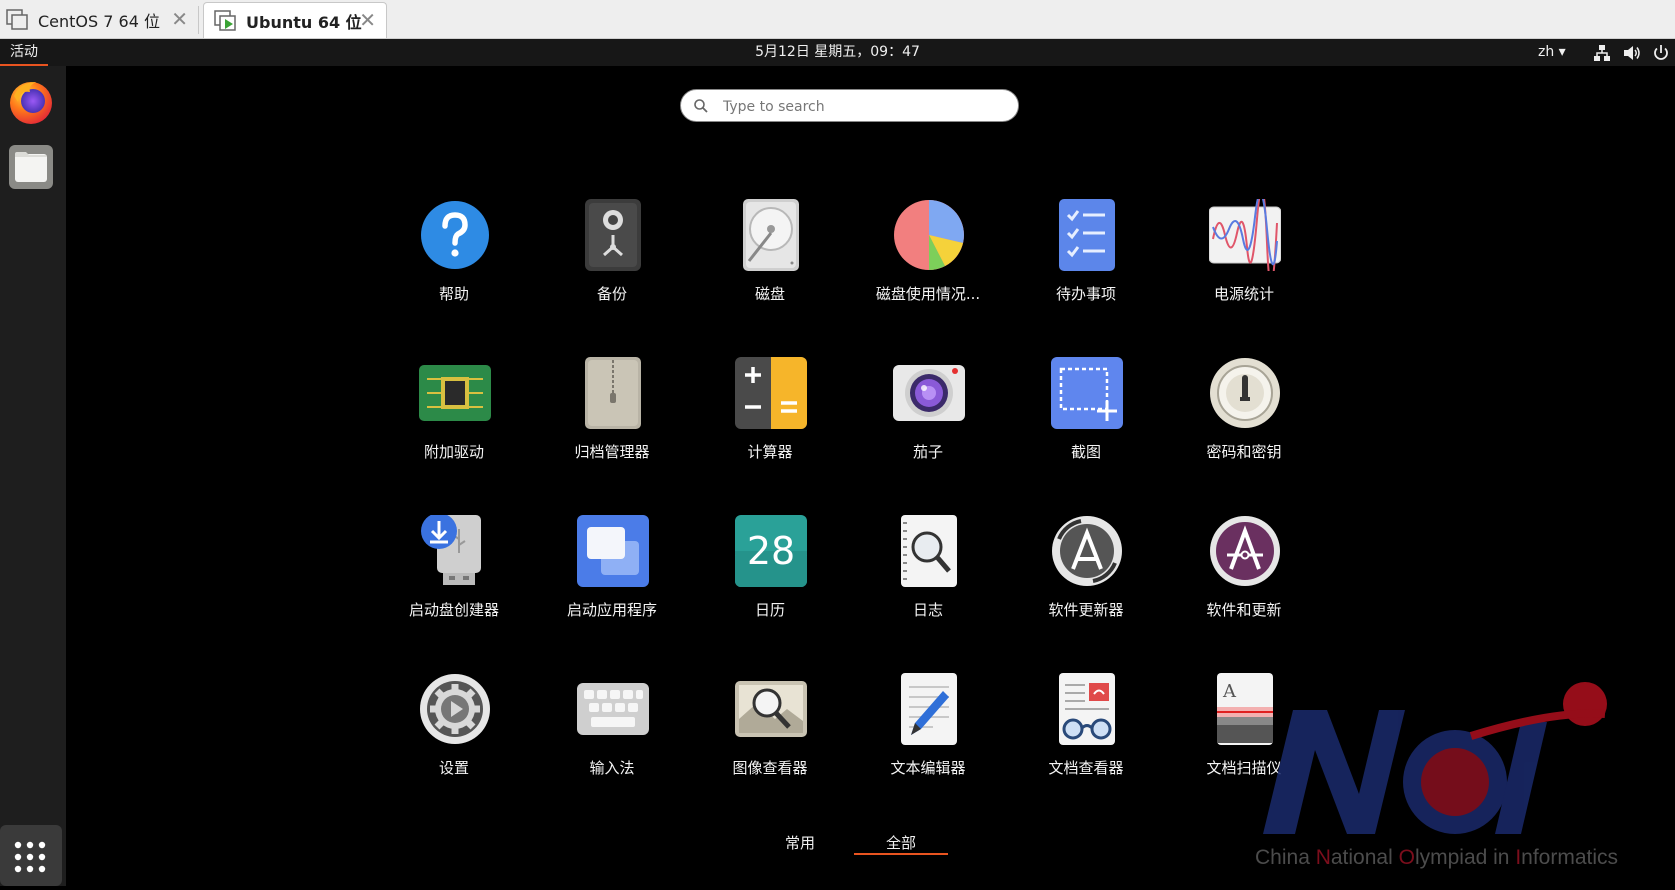  I want to click on app-label: 软件更新器, so click(1086, 610).